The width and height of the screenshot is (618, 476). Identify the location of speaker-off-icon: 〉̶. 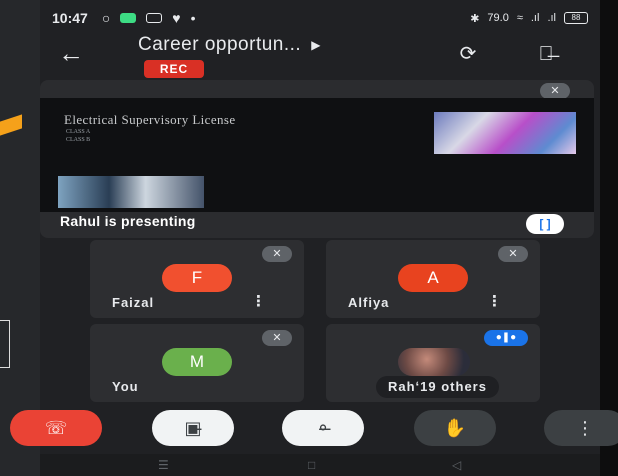
(546, 54).